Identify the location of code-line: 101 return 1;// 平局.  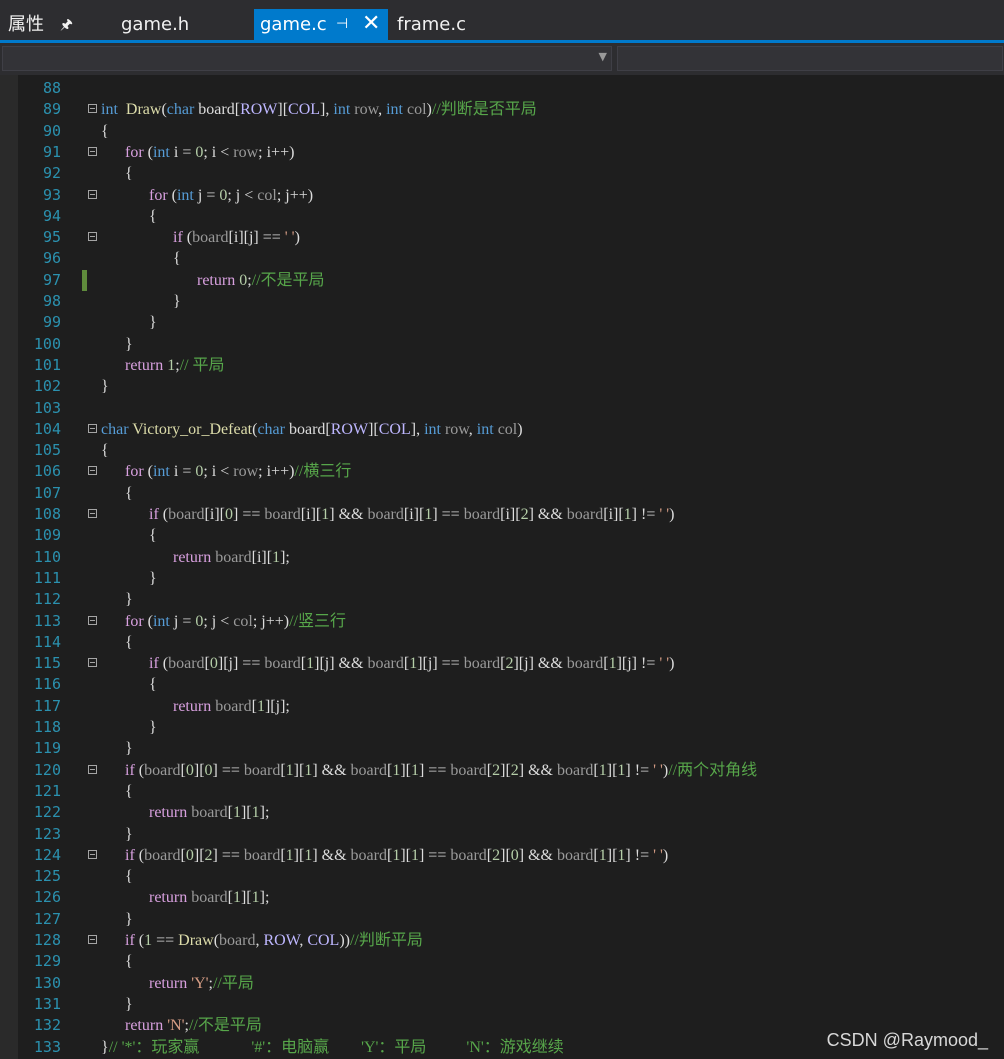
(502, 365).